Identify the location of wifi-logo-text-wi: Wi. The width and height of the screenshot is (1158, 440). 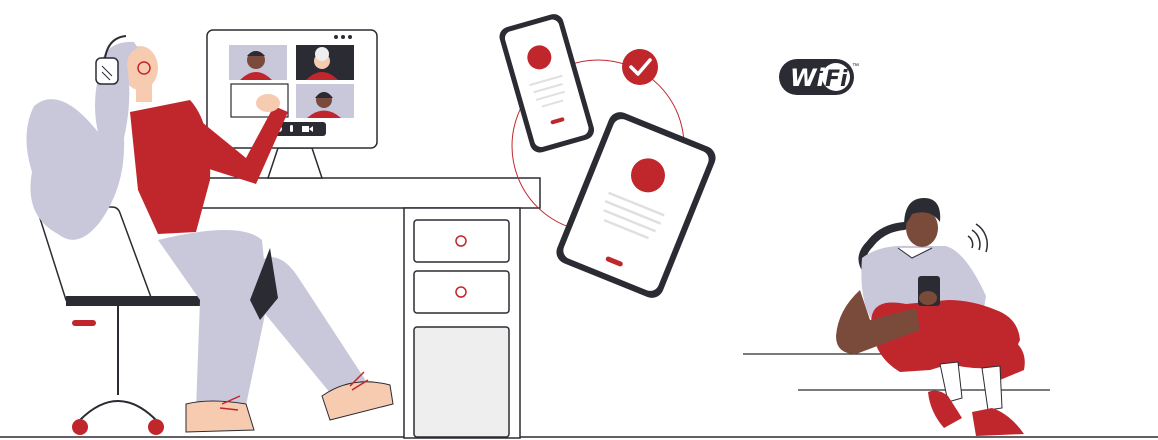
(807, 78).